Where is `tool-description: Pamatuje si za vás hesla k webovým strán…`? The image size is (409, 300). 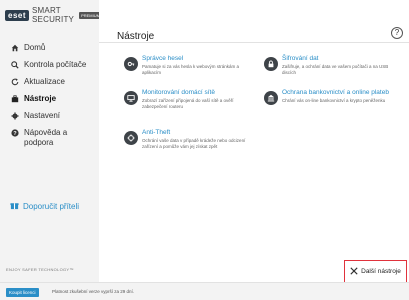
tool-description: Pamatuje si za vás hesla k webovým strán… is located at coordinates (191, 69).